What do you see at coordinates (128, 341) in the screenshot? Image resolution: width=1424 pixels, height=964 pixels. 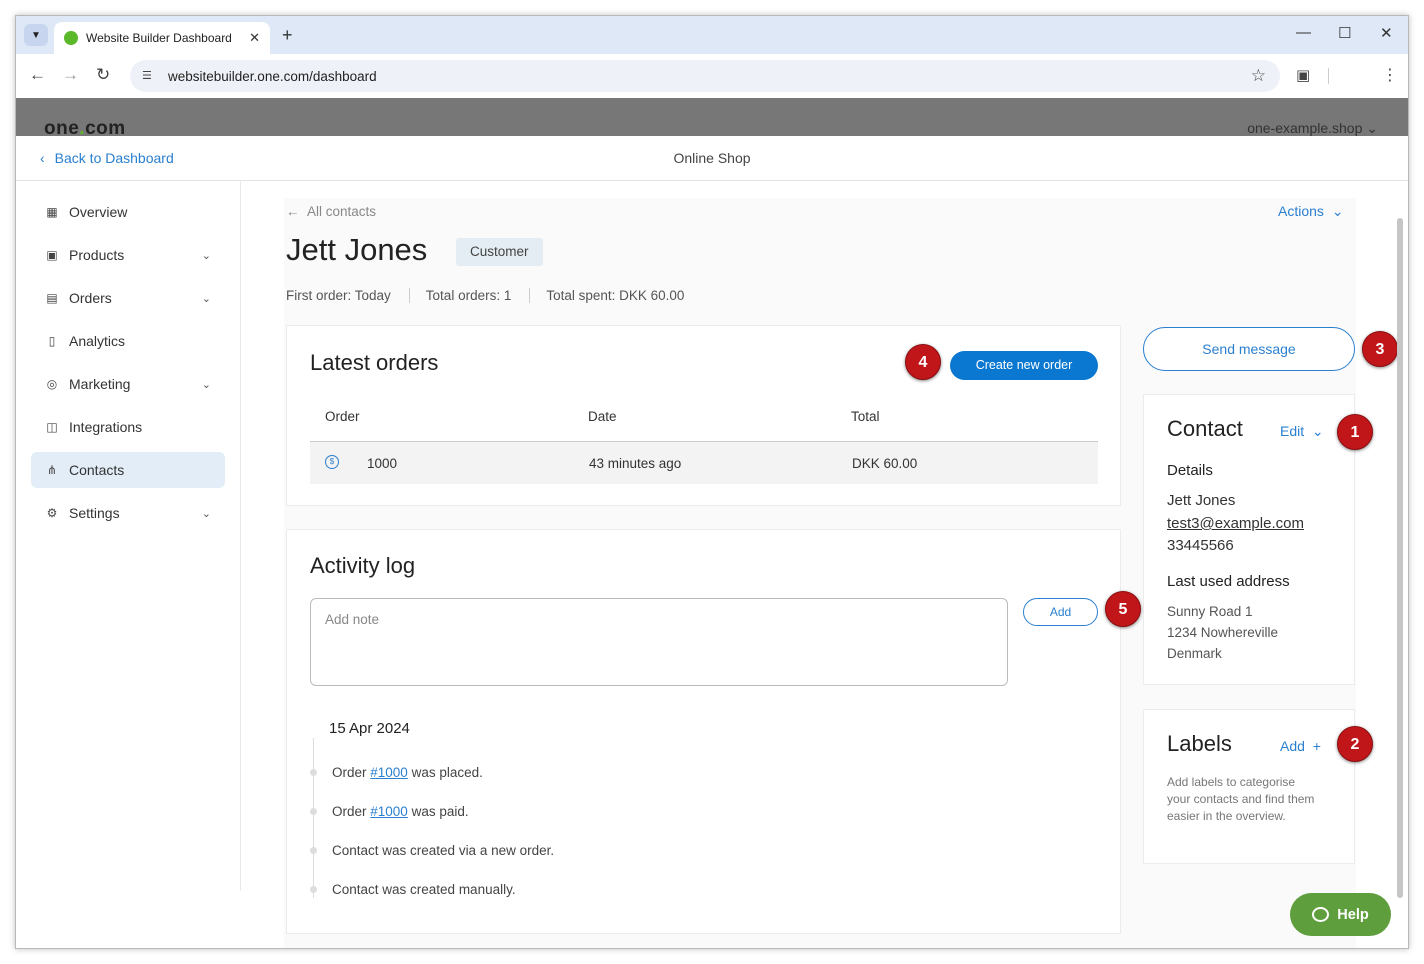 I see `sidebar-item-analytics: ▯ Analytics` at bounding box center [128, 341].